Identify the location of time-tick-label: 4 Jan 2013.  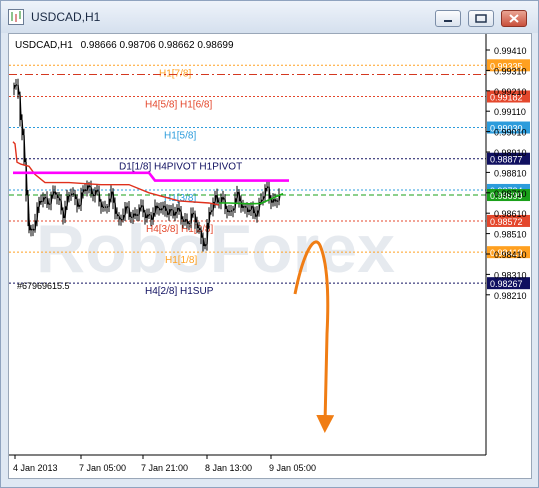
(35, 468).